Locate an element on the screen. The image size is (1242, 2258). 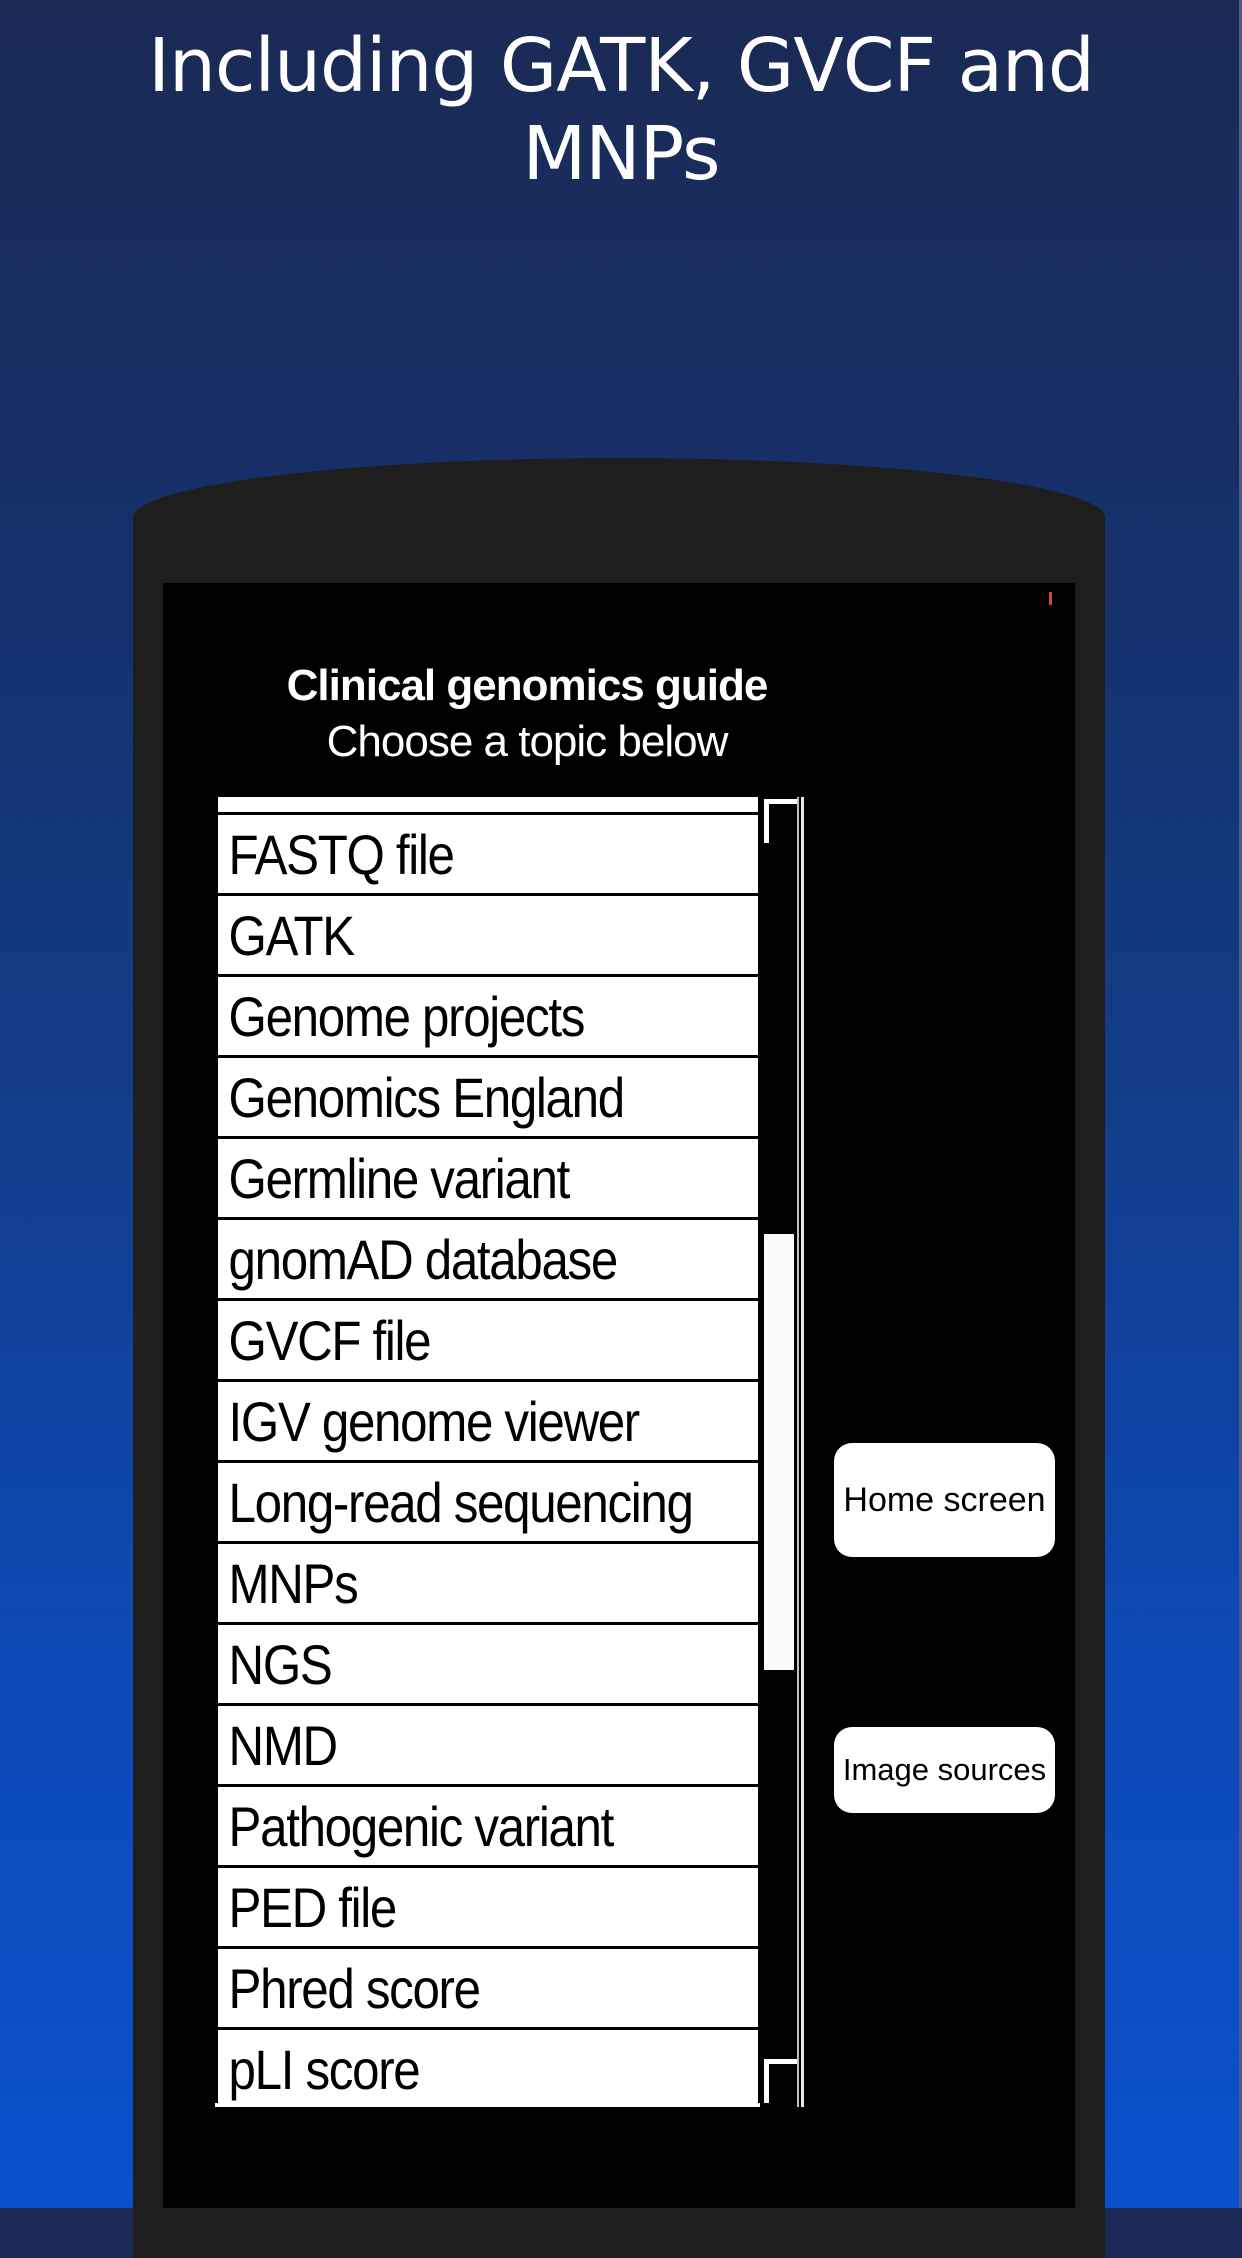
app-title: Clinical genomics guide is located at coordinates (527, 685).